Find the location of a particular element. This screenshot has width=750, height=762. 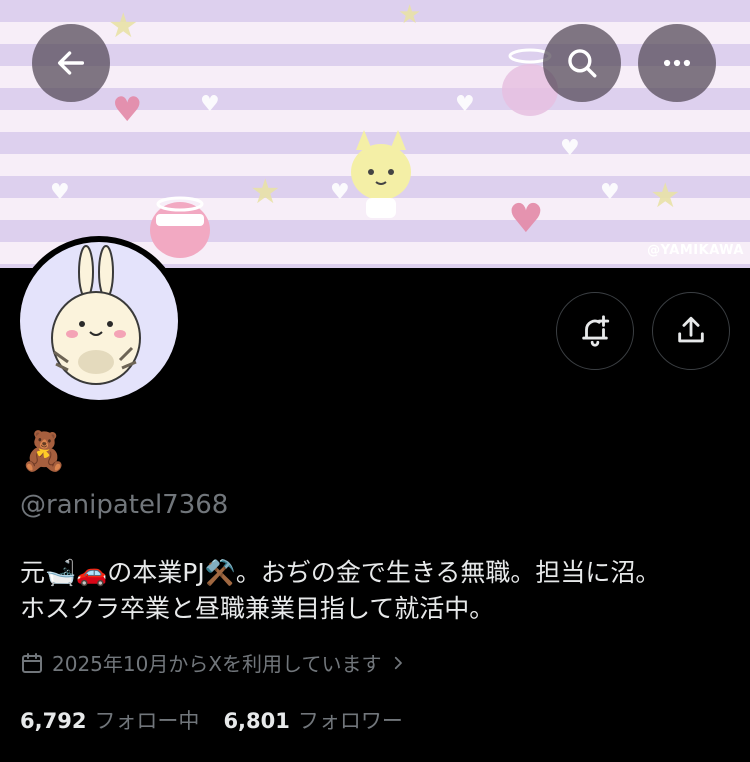

followers-count: 6,801 is located at coordinates (256, 721).